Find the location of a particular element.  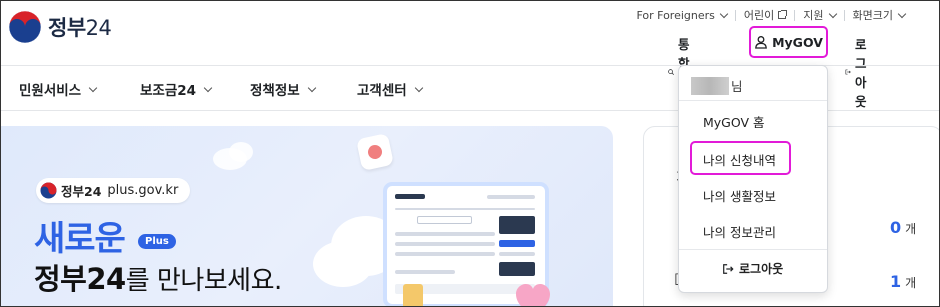

util-for-foreigners: For Foreigners is located at coordinates (681, 15).